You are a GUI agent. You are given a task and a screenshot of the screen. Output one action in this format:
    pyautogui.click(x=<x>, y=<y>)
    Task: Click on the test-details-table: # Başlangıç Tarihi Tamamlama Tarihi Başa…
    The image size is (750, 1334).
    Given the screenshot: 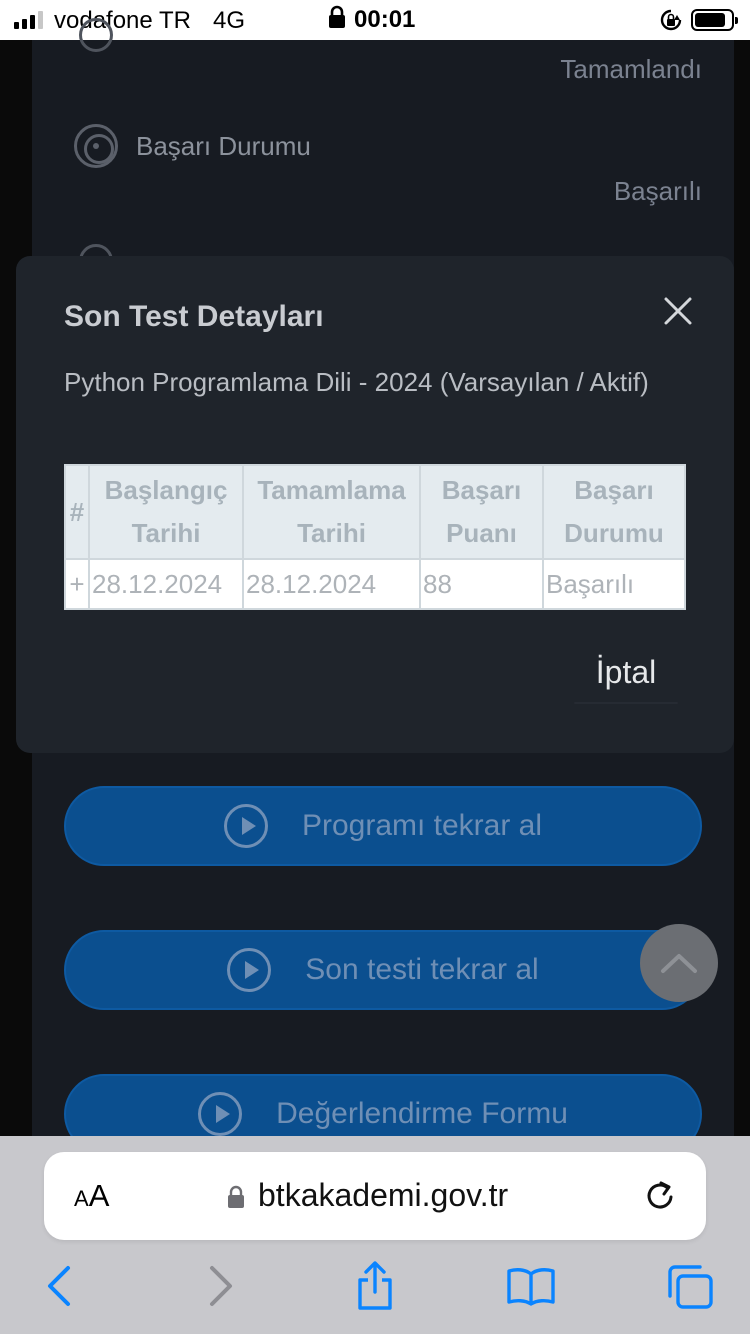 What is the action you would take?
    pyautogui.click(x=375, y=537)
    